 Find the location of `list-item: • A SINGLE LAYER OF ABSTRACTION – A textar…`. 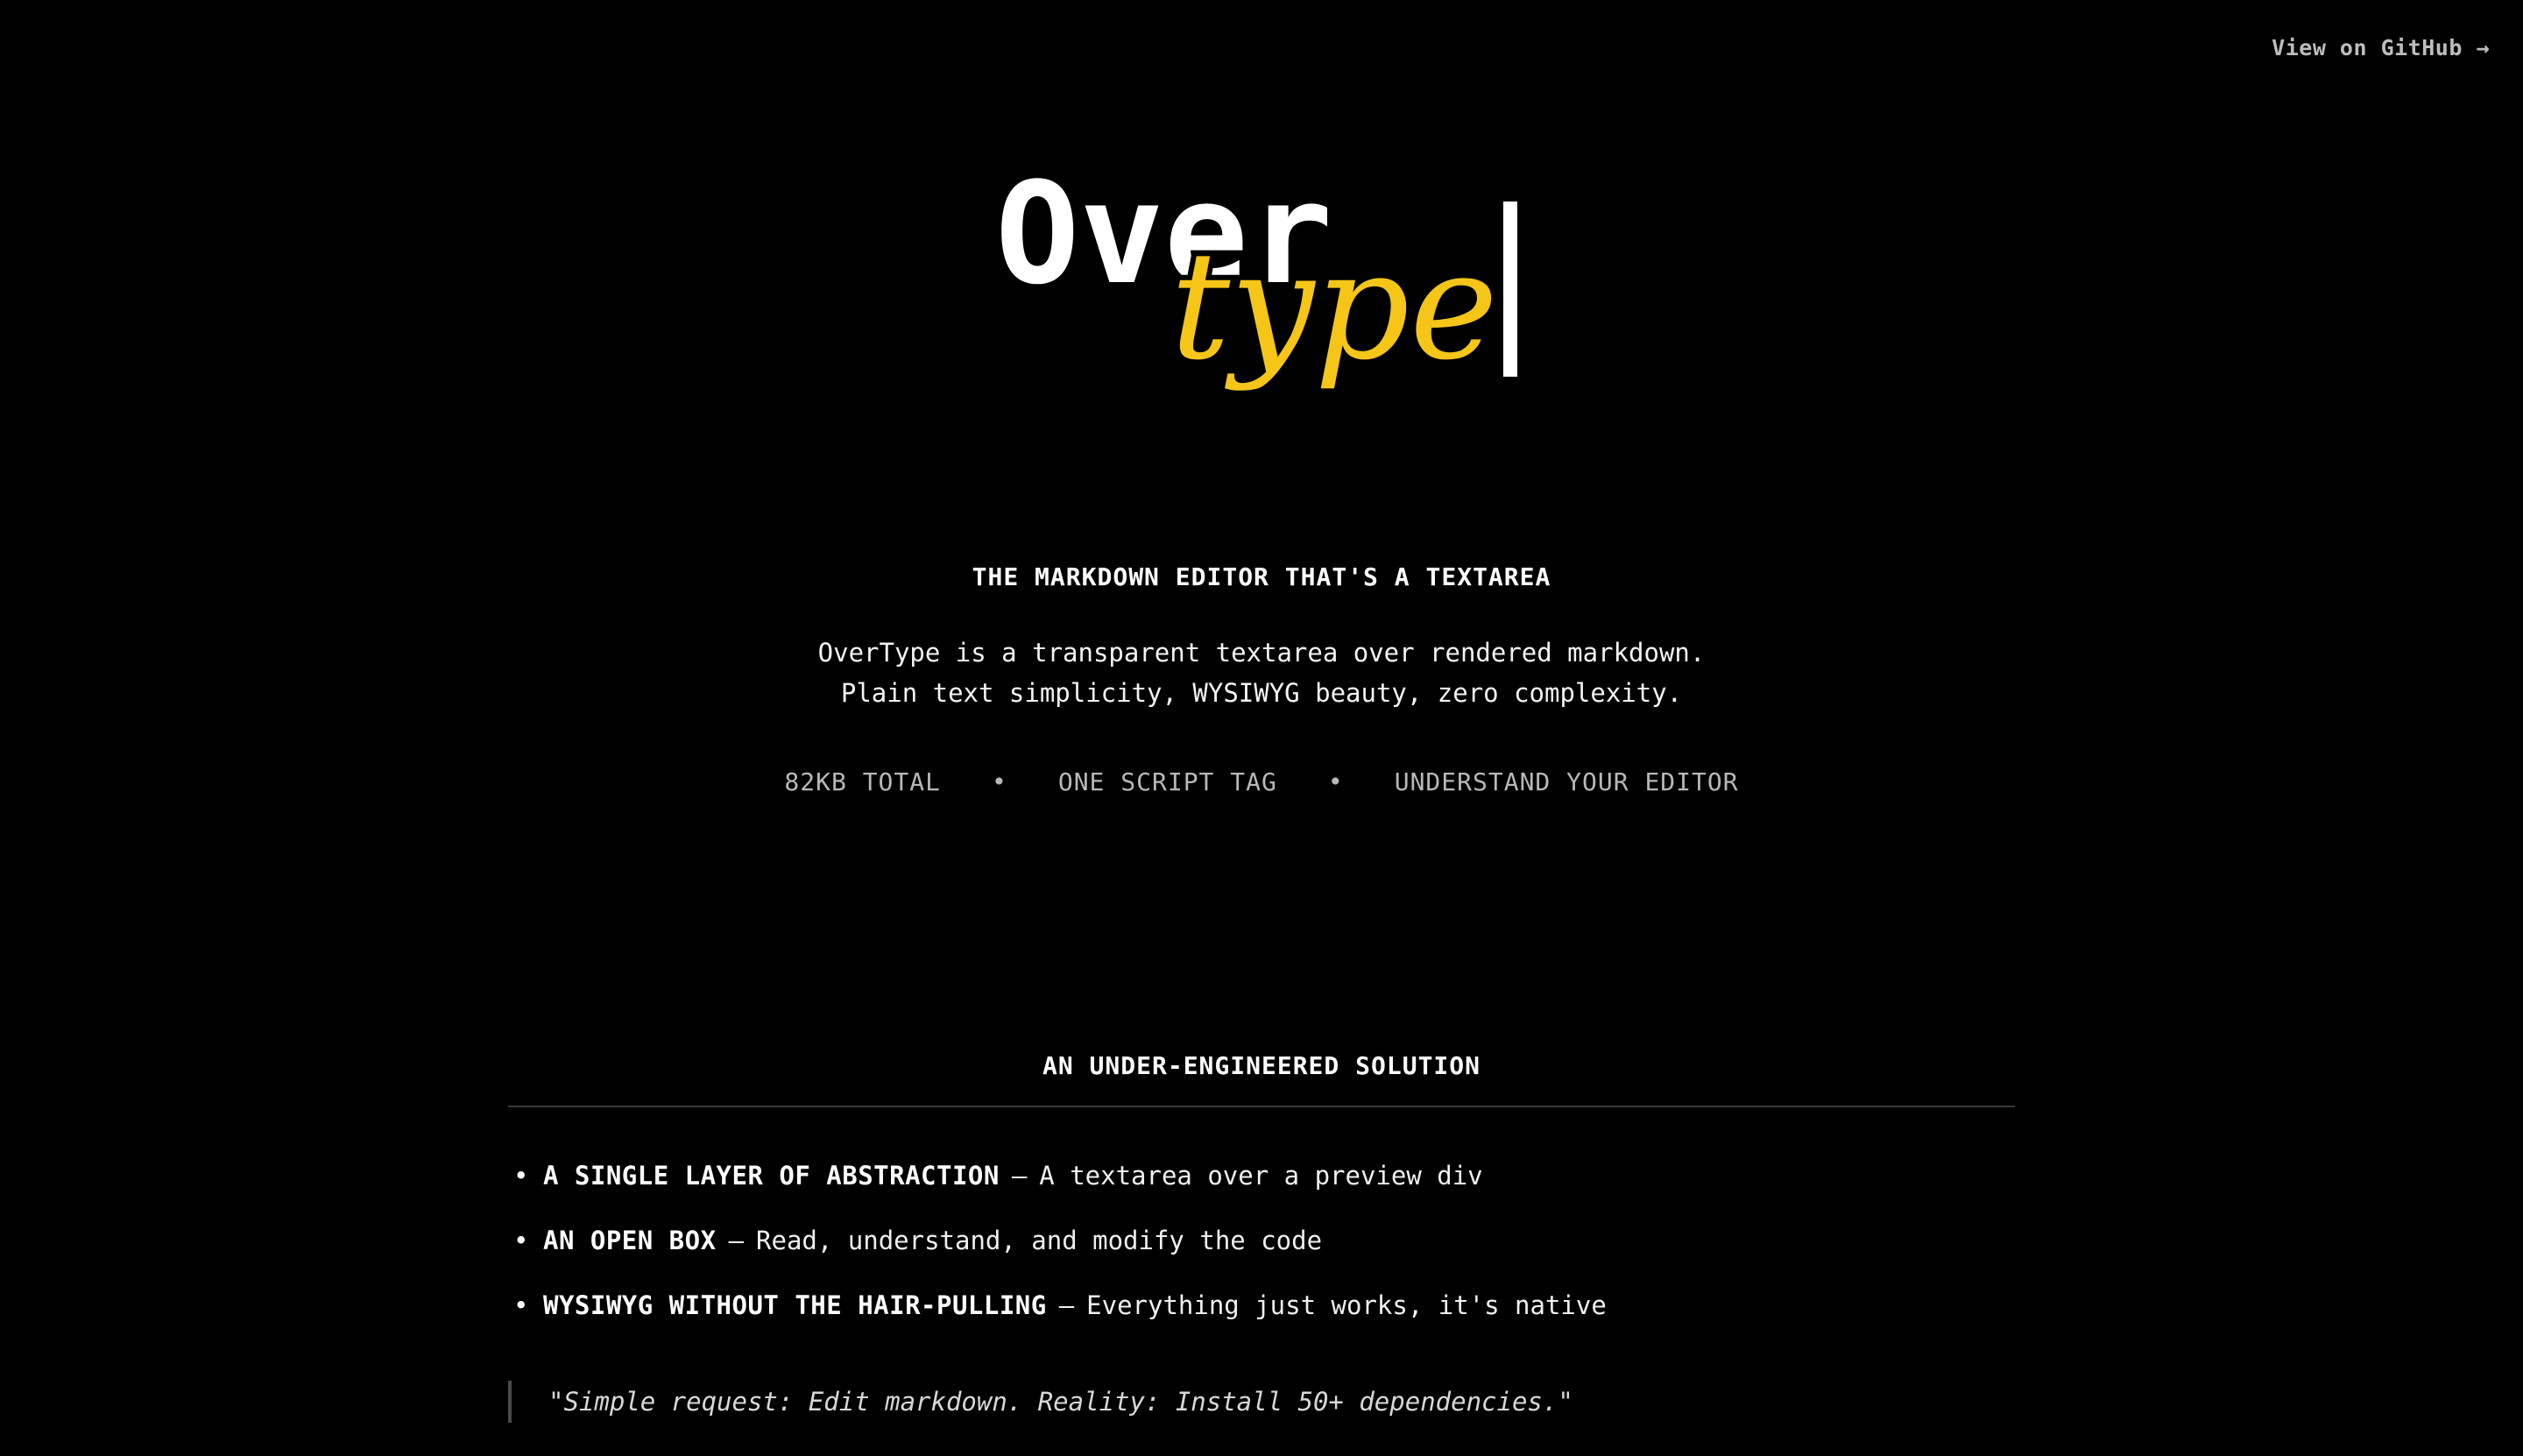

list-item: • A SINGLE LAYER OF ABSTRACTION – A textar… is located at coordinates (1261, 1175).